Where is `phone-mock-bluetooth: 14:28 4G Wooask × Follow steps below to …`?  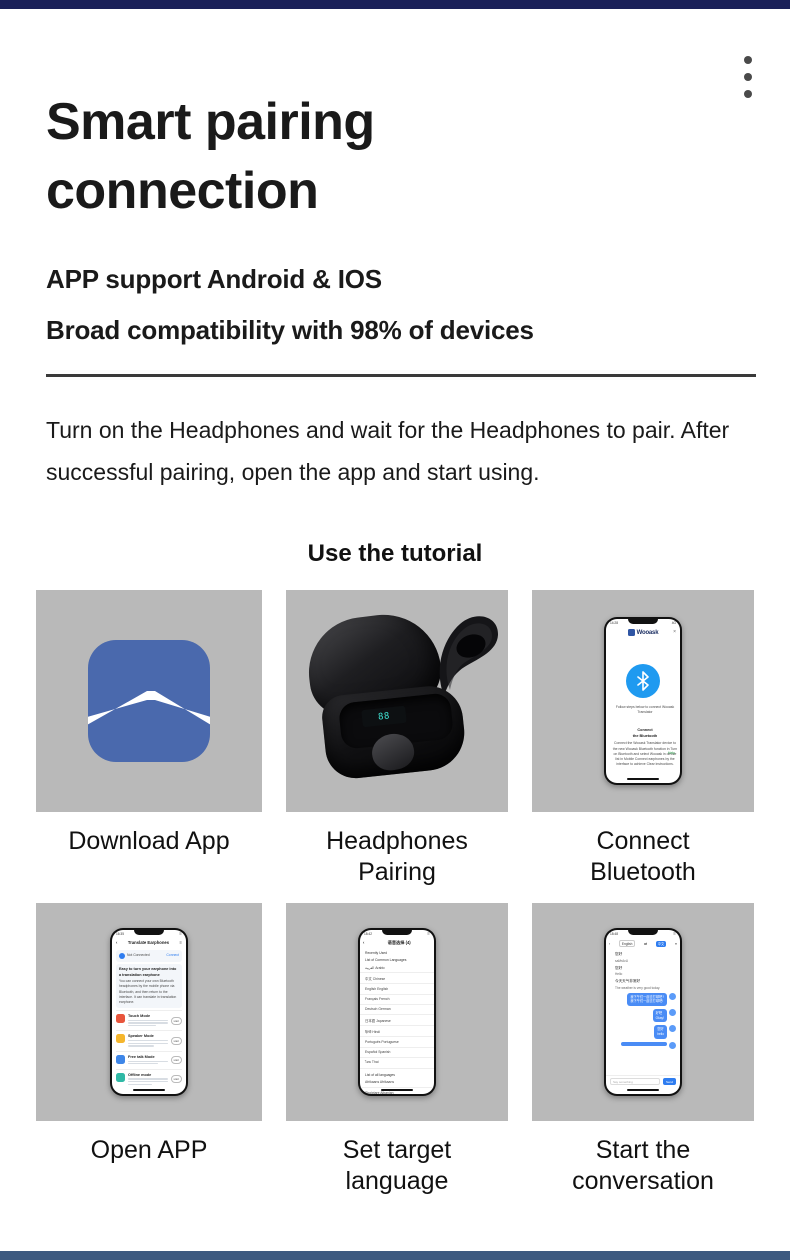
phone-mock-bluetooth: 14:28 4G Wooask × Follow steps below to … is located at coordinates (643, 701).